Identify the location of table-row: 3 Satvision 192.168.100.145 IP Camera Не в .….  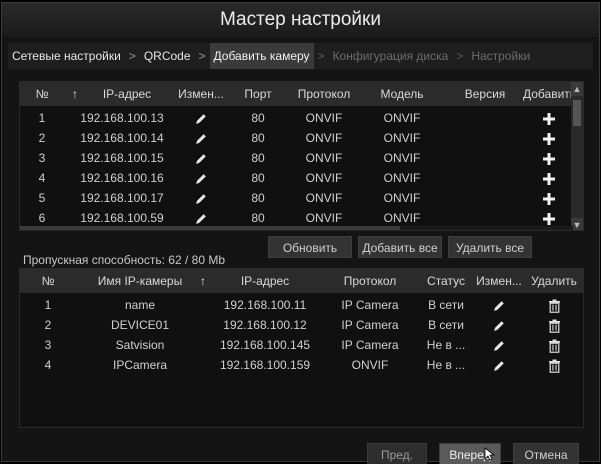
(301, 345).